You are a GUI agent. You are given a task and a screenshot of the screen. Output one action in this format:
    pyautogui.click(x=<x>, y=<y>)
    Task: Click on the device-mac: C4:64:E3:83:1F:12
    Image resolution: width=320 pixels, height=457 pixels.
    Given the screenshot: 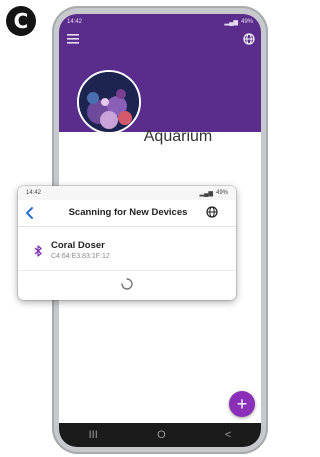 What is the action you would take?
    pyautogui.click(x=80, y=256)
    